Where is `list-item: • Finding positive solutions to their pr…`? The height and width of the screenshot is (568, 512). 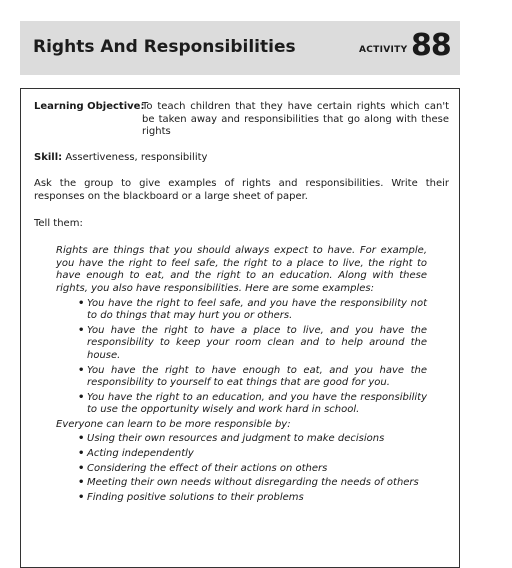 list-item: • Finding positive solutions to their pr… is located at coordinates (252, 498).